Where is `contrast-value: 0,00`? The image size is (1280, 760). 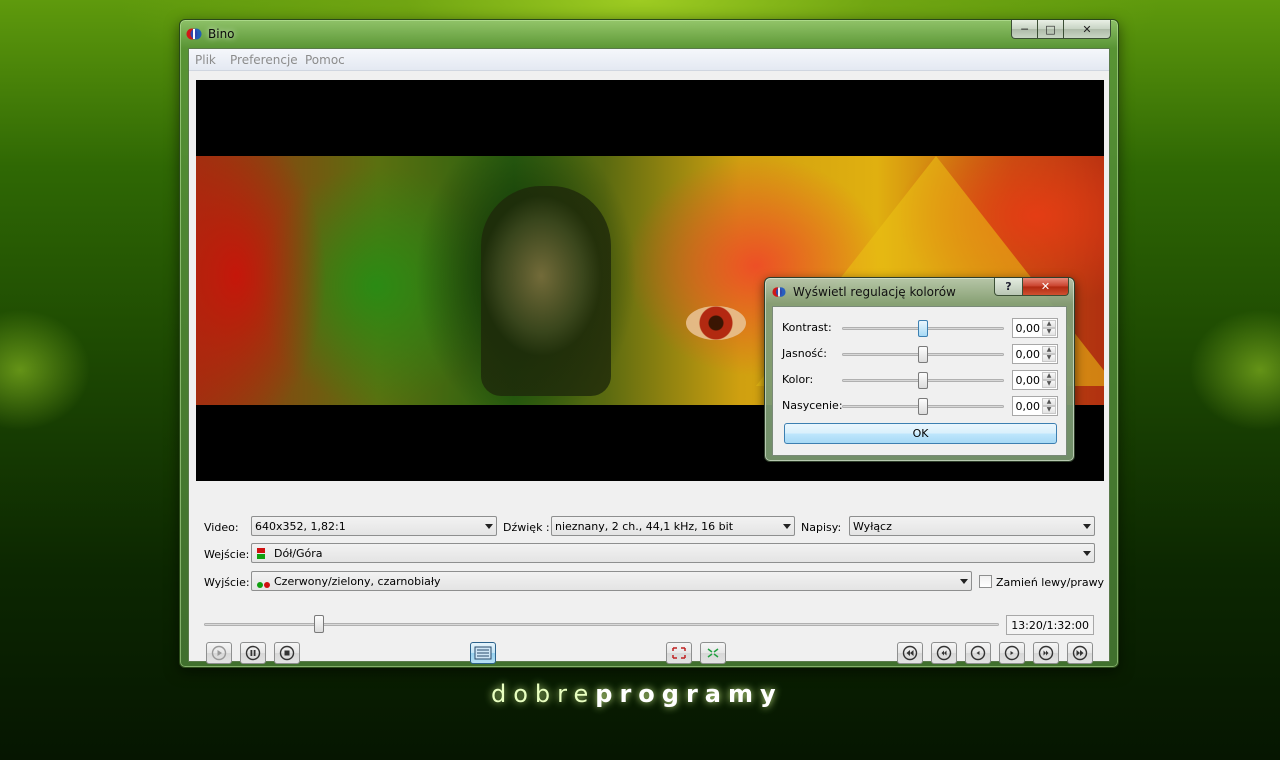 contrast-value: 0,00 is located at coordinates (1028, 328).